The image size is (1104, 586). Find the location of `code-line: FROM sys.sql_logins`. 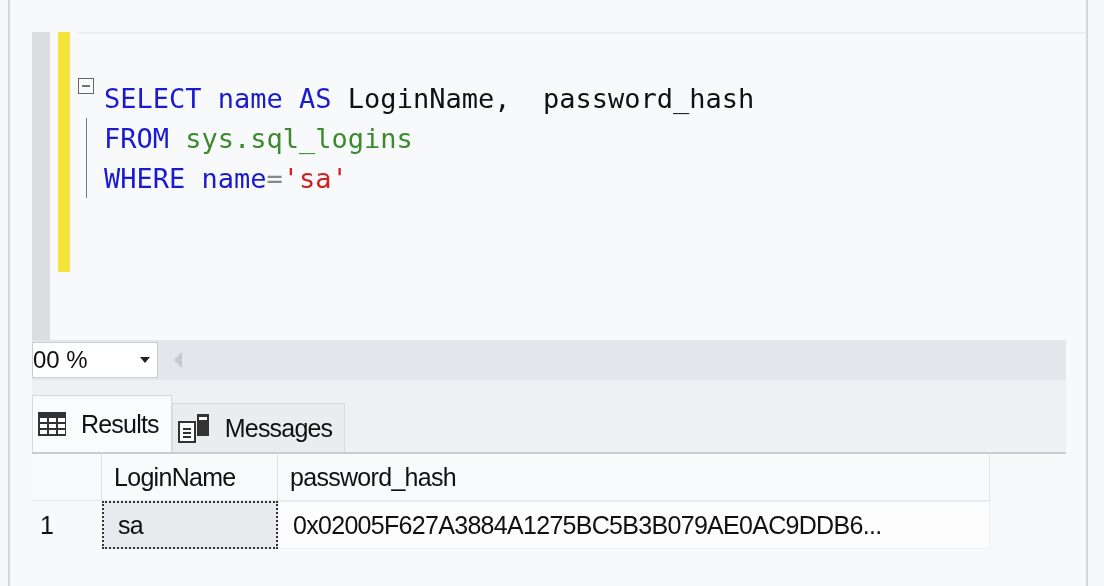

code-line: FROM sys.sql_logins is located at coordinates (258, 138).